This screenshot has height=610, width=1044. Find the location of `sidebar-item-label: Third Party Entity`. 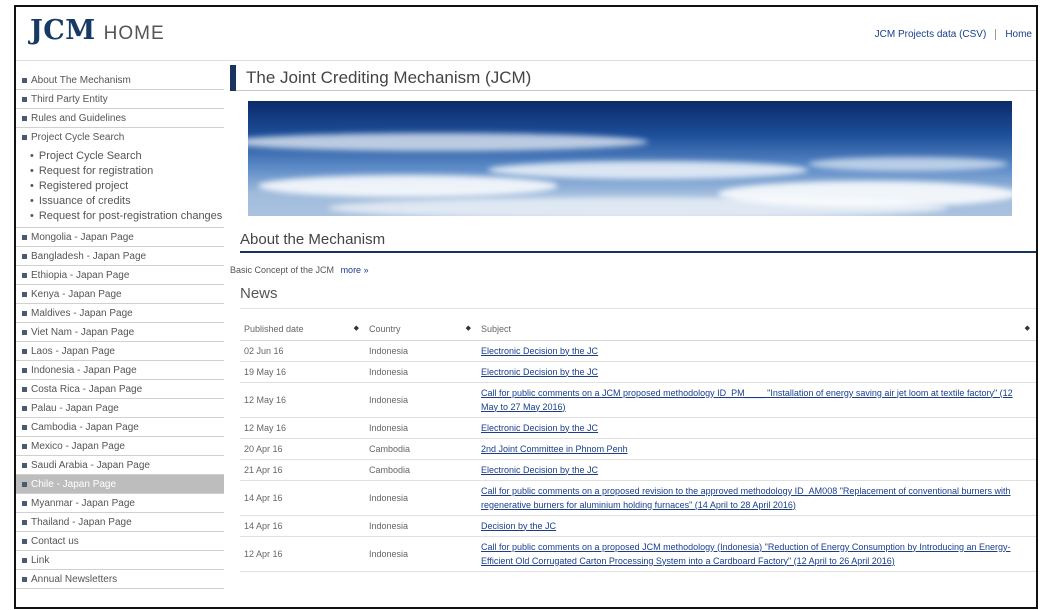

sidebar-item-label: Third Party Entity is located at coordinates (69, 99).